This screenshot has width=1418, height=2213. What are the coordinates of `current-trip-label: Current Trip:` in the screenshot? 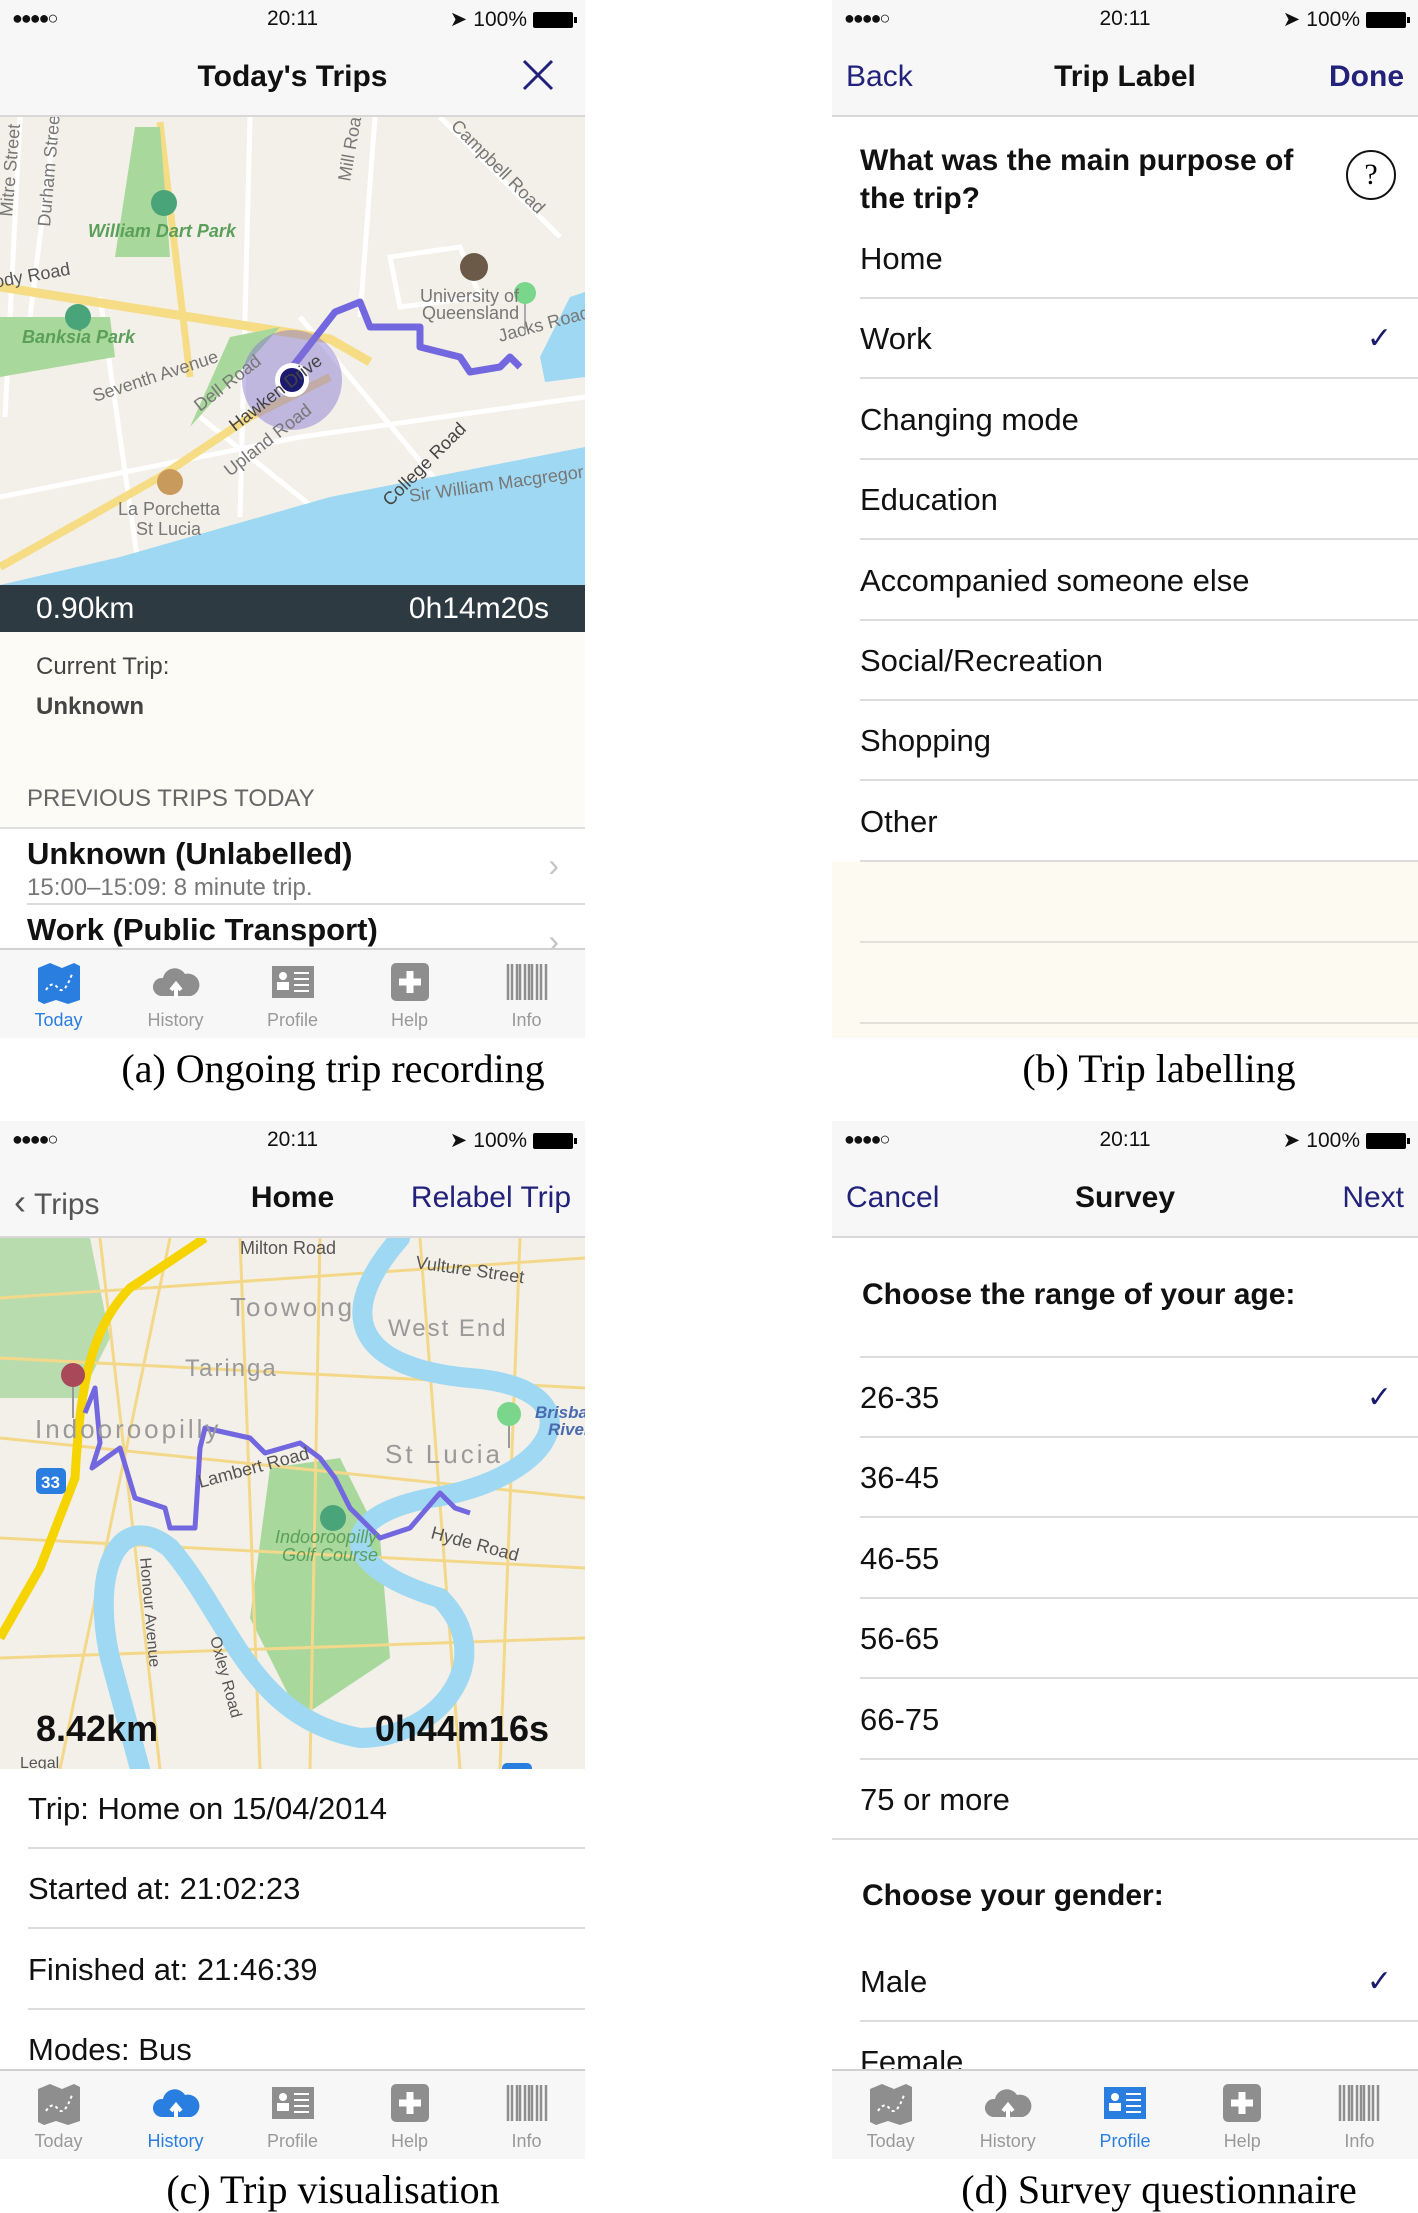 It's located at (103, 666).